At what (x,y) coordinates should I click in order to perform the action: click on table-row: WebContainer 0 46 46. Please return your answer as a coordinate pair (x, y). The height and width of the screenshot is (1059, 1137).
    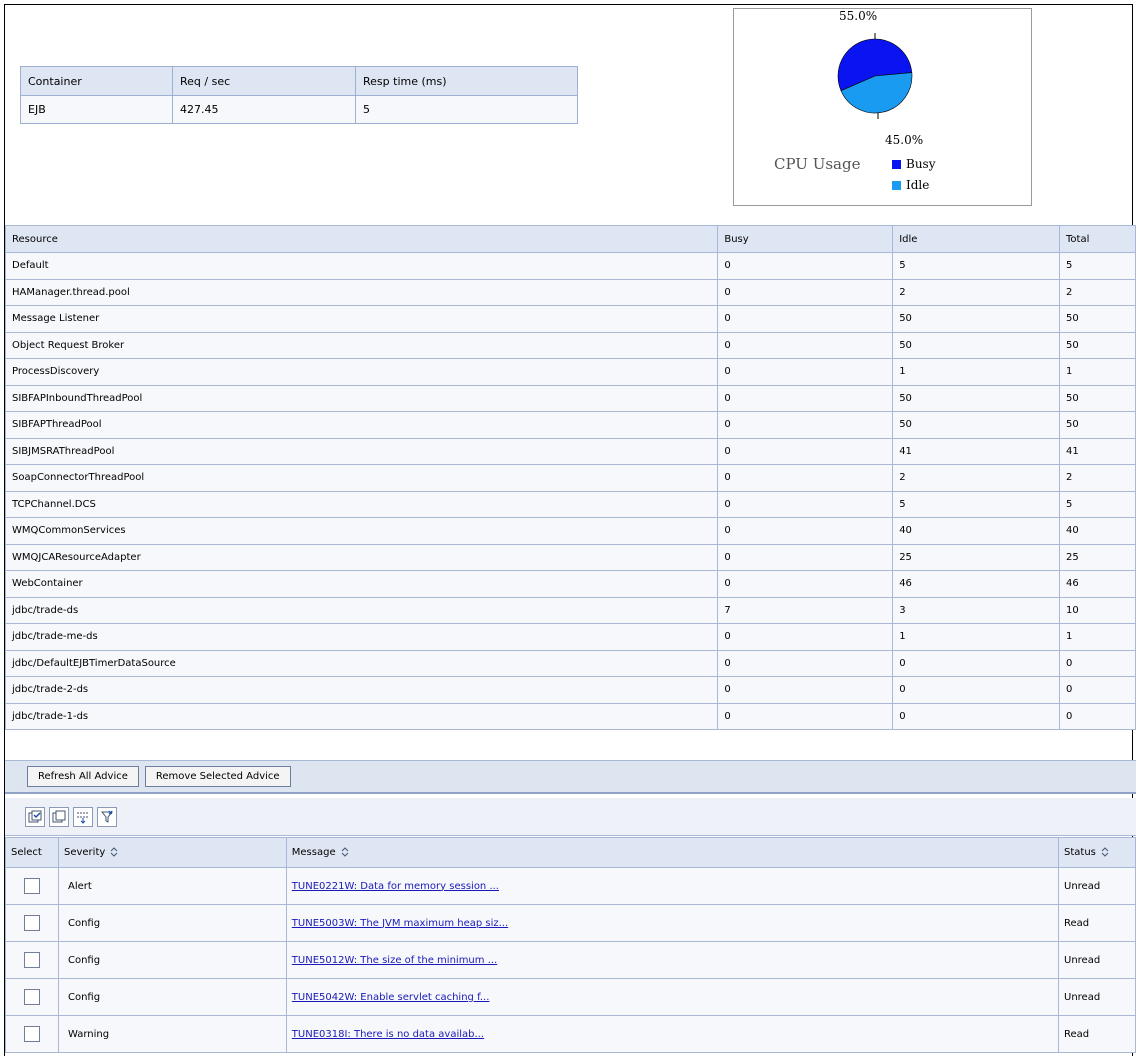
    Looking at the image, I should click on (570, 584).